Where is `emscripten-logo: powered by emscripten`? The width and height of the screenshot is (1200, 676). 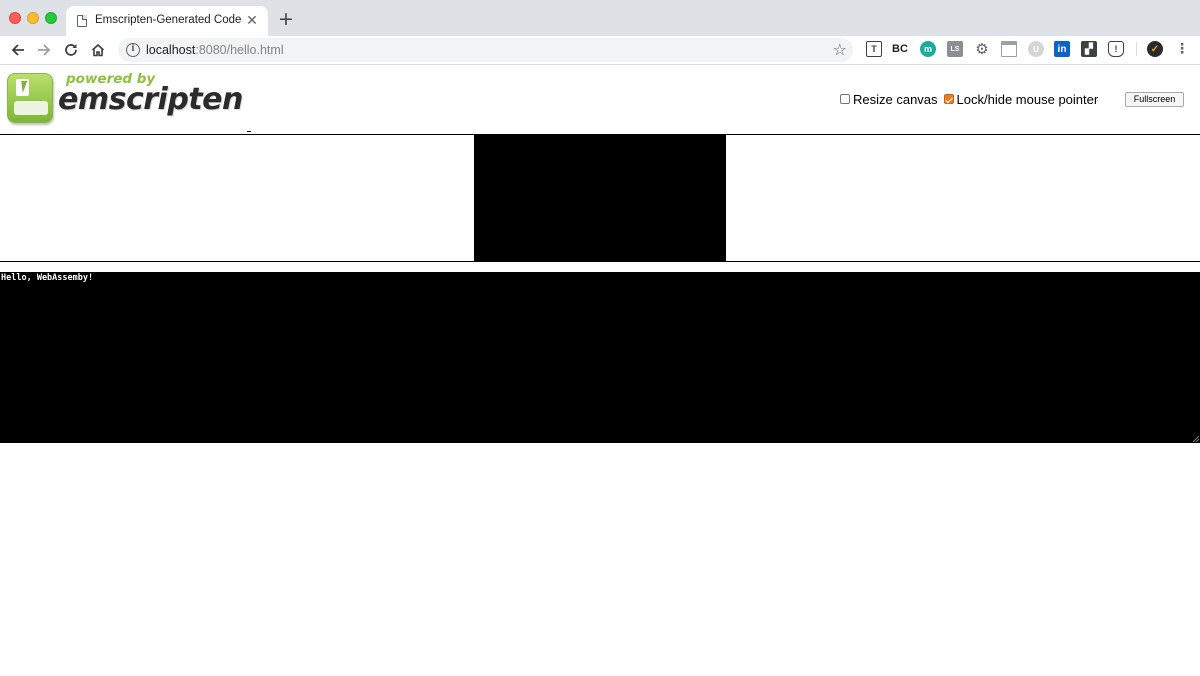
emscripten-logo: powered by emscripten is located at coordinates (124, 100).